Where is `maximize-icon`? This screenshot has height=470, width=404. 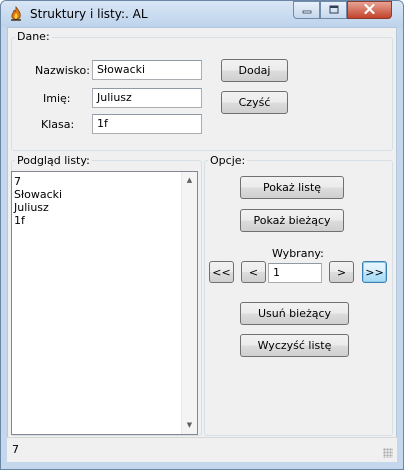 maximize-icon is located at coordinates (334, 10).